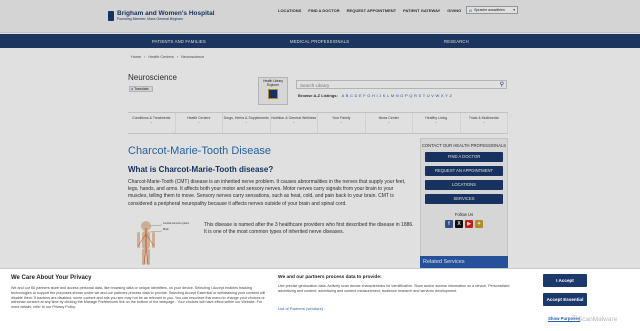  Describe the element at coordinates (464, 145) in the screenshot. I see `sidebar-title: CONTACT OUR HEALTH PROFESSIONALS` at that location.